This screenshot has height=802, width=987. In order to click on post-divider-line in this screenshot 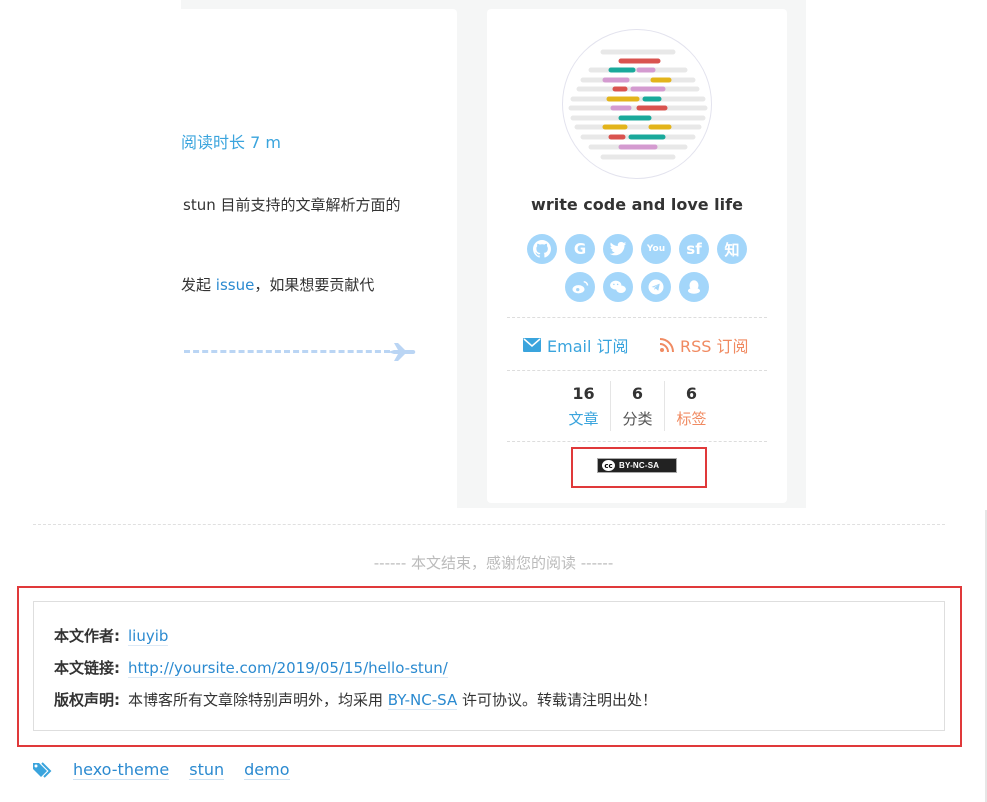, I will do `click(287, 351)`.